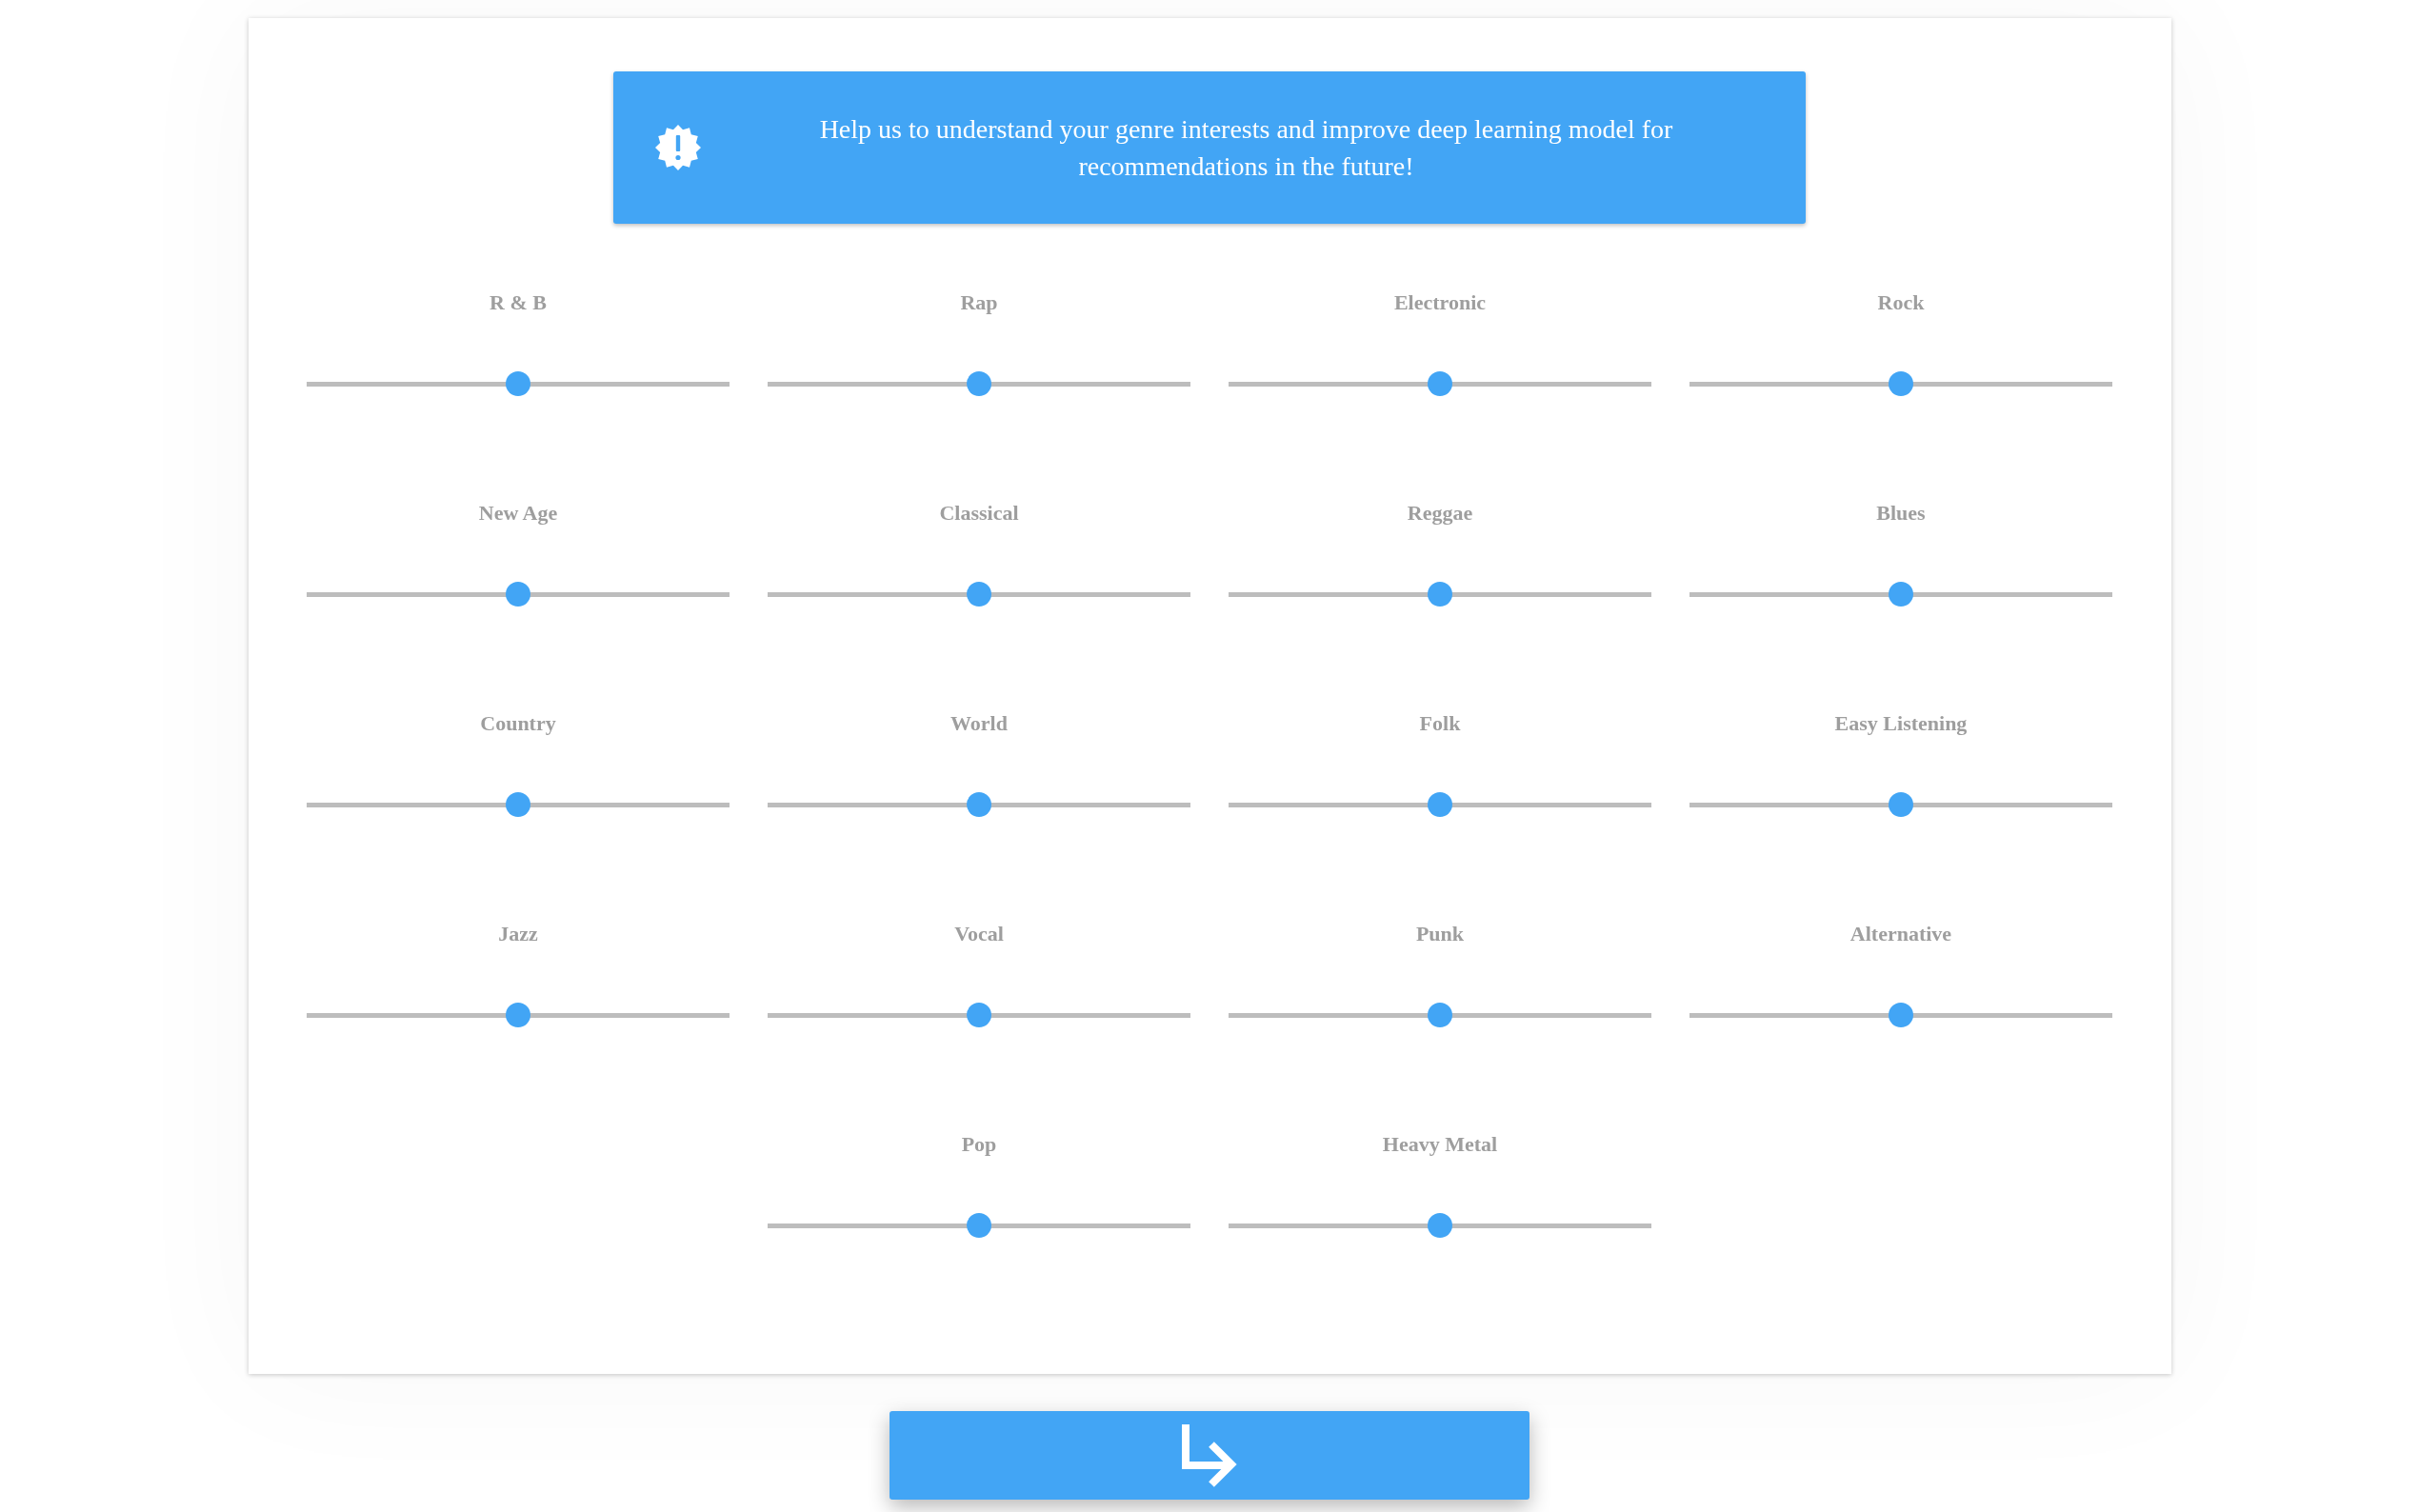 Image resolution: width=2419 pixels, height=1512 pixels. What do you see at coordinates (979, 934) in the screenshot?
I see `genre-label: Vocal` at bounding box center [979, 934].